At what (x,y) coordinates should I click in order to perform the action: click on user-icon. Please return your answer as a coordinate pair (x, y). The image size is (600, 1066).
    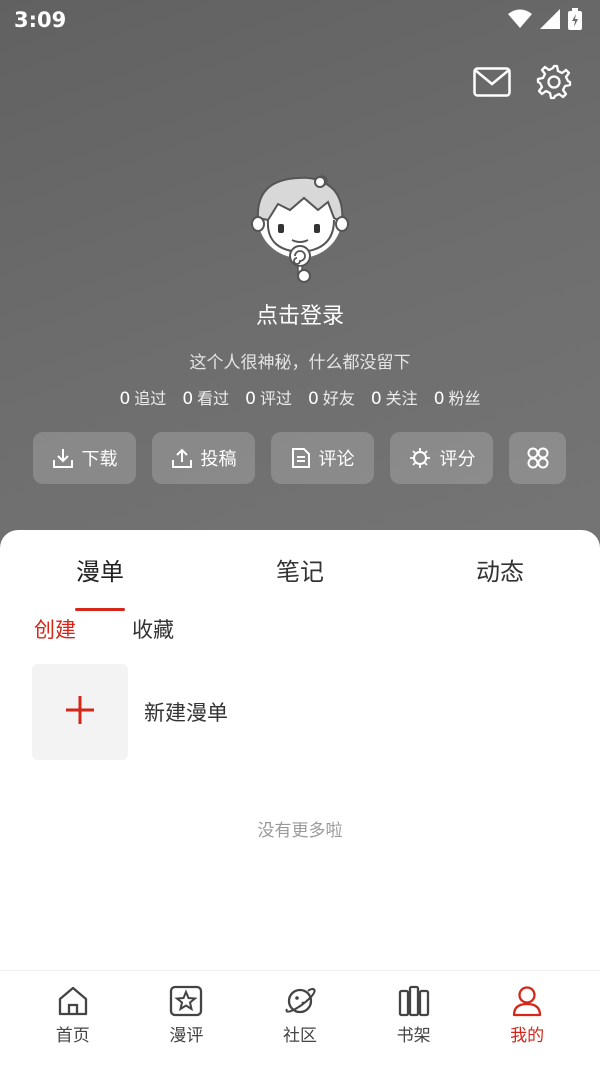
    Looking at the image, I should click on (527, 1001).